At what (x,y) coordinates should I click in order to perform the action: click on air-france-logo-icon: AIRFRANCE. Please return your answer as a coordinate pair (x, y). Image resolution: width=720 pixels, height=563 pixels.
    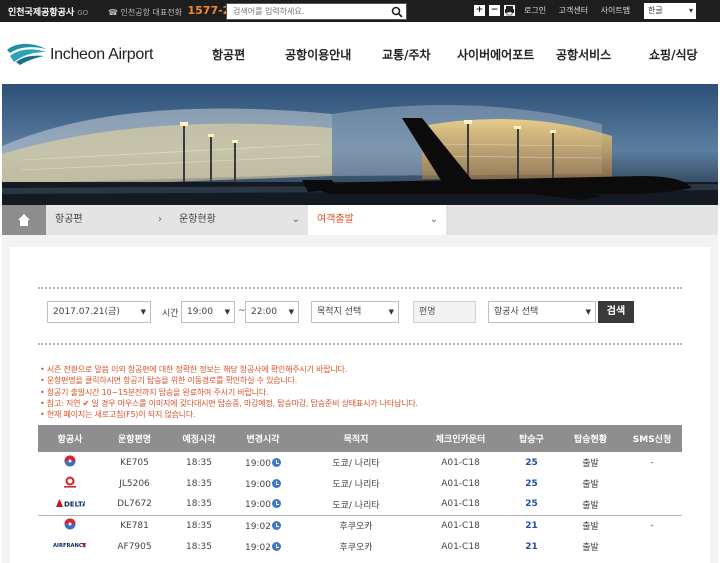
    Looking at the image, I should click on (70, 546).